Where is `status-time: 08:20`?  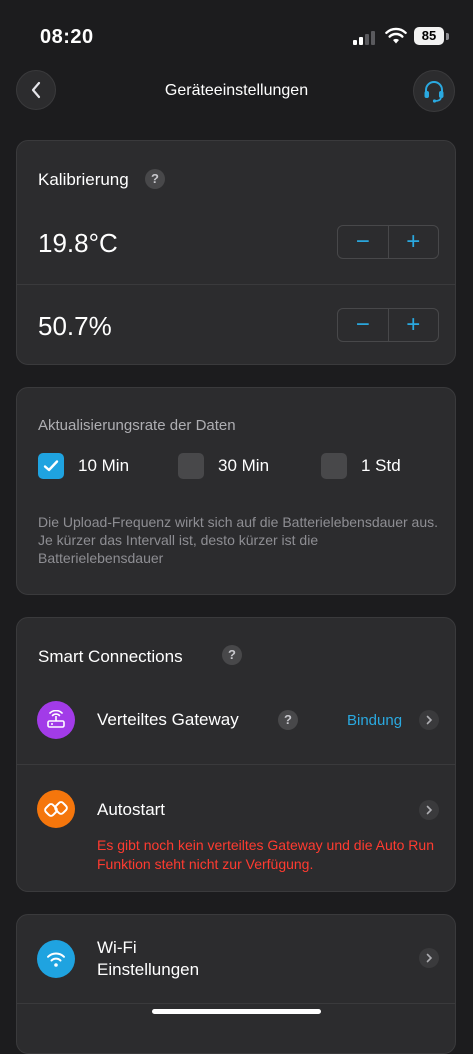 status-time: 08:20 is located at coordinates (67, 37).